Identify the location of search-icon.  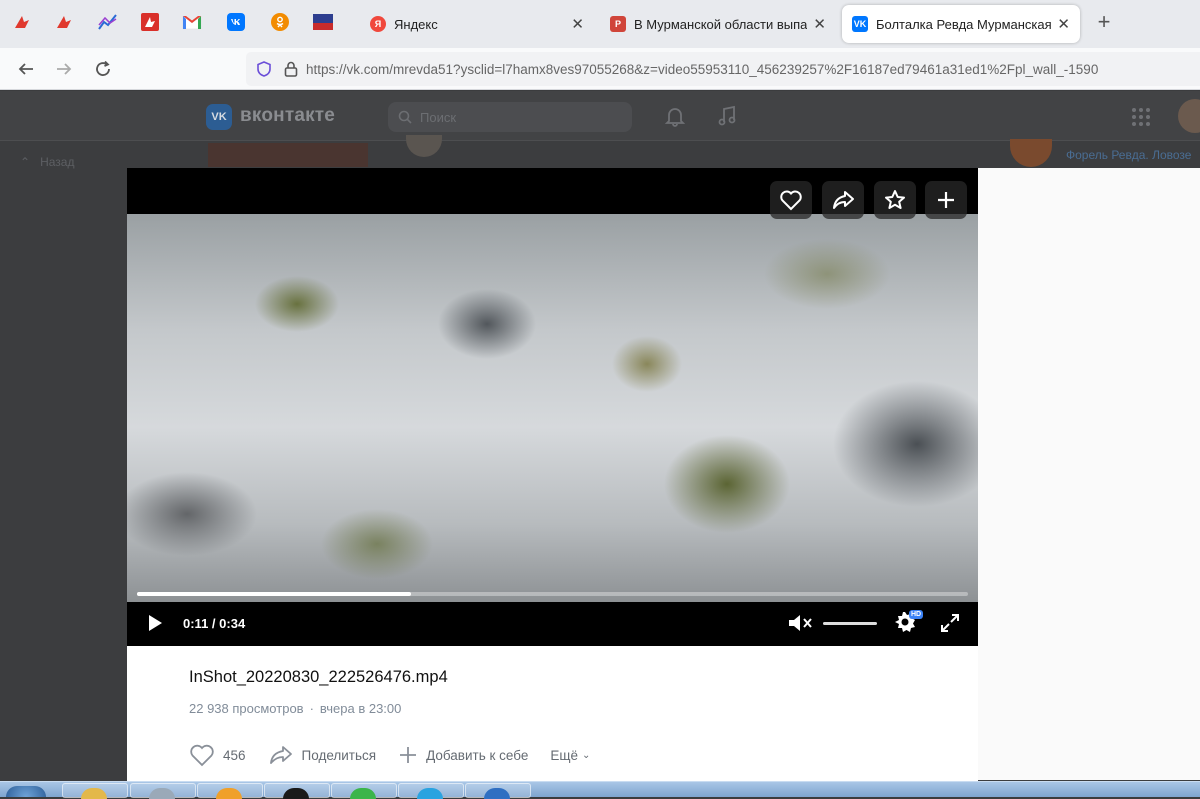
(405, 117).